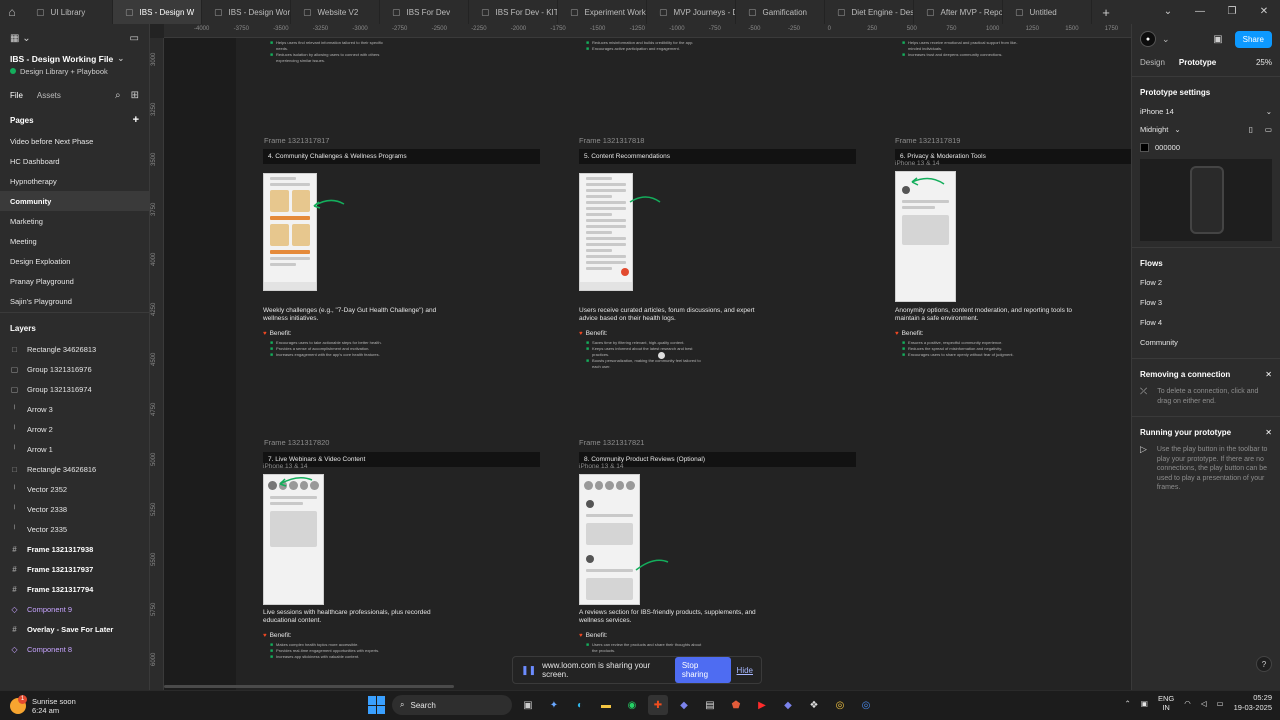 The width and height of the screenshot is (1280, 720). What do you see at coordinates (840, 705) in the screenshot?
I see `chrome-icon: ◎` at bounding box center [840, 705].